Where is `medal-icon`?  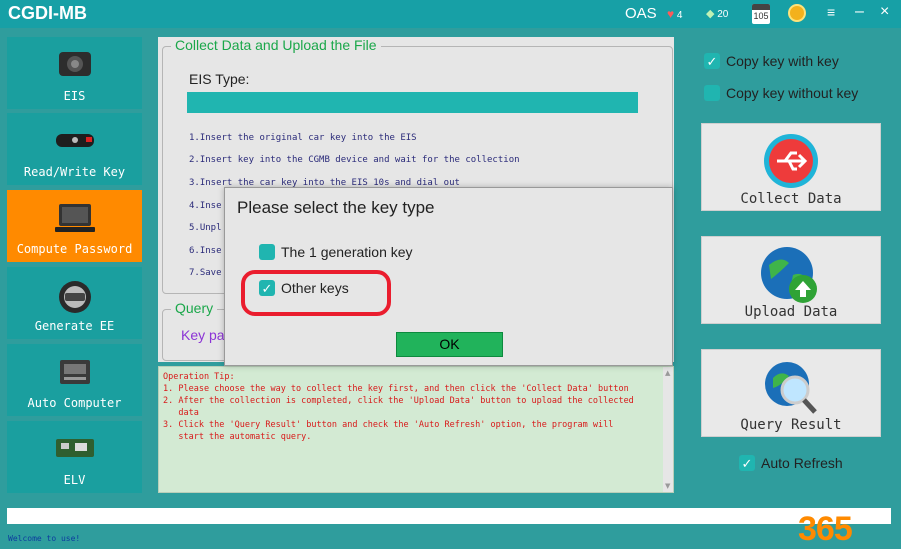
medal-icon is located at coordinates (797, 13).